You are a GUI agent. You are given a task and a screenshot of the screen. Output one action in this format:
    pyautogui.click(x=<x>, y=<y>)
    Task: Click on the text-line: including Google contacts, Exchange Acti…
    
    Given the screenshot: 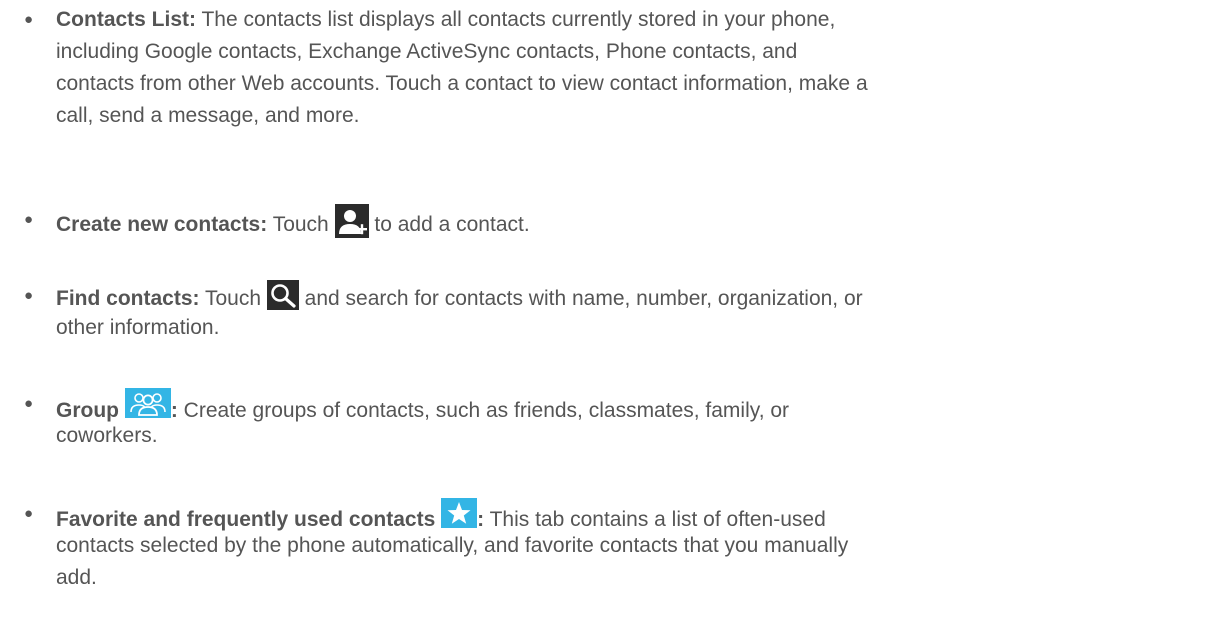 What is the action you would take?
    pyautogui.click(x=427, y=51)
    